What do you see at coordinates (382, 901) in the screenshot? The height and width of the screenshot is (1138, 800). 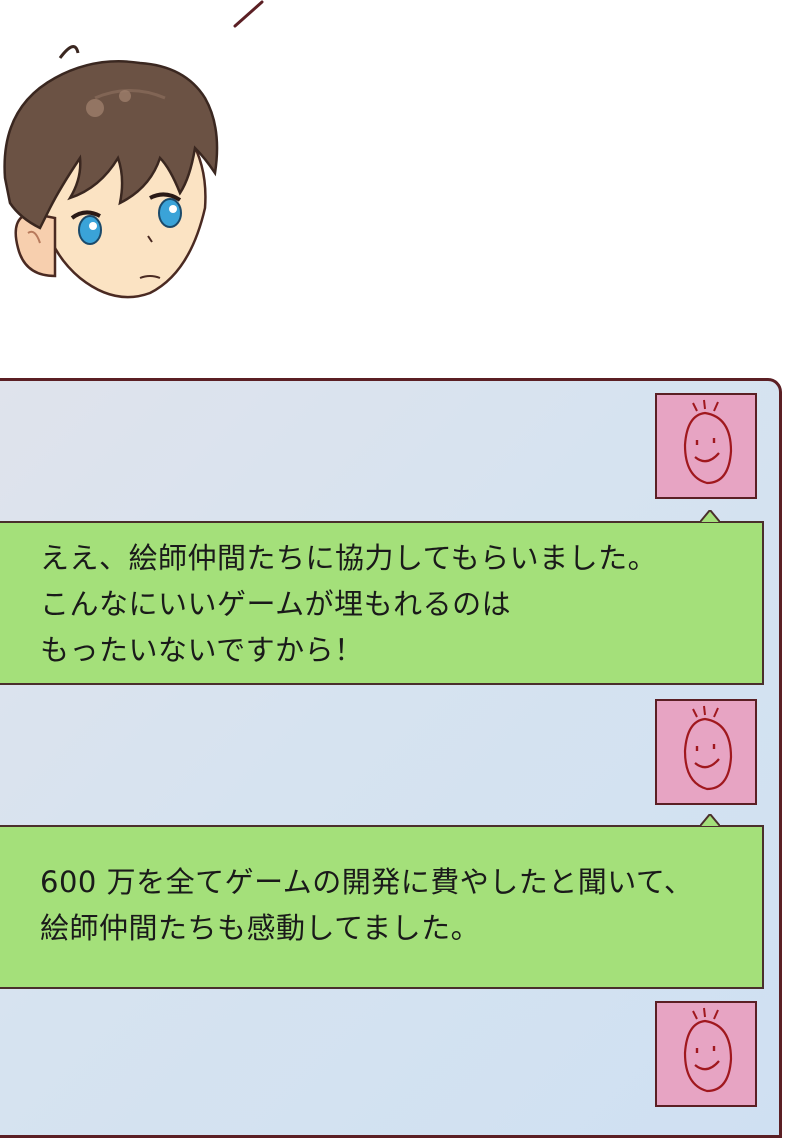 I see `message-bubble: 600 万を全てゲームの開発に費やしたと聞いて、 絵師仲間たちも感動してました。` at bounding box center [382, 901].